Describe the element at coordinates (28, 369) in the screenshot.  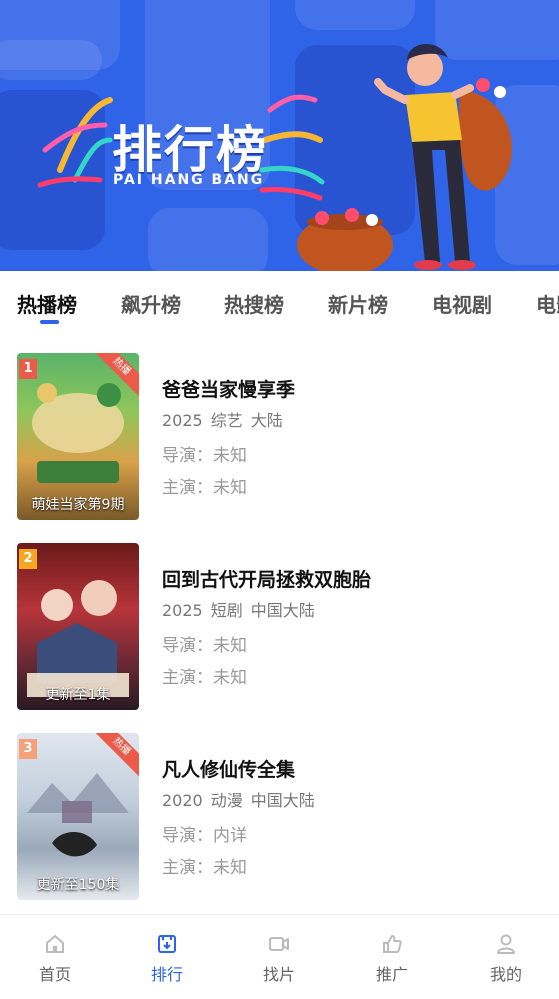
I see `rank-badge: 1` at that location.